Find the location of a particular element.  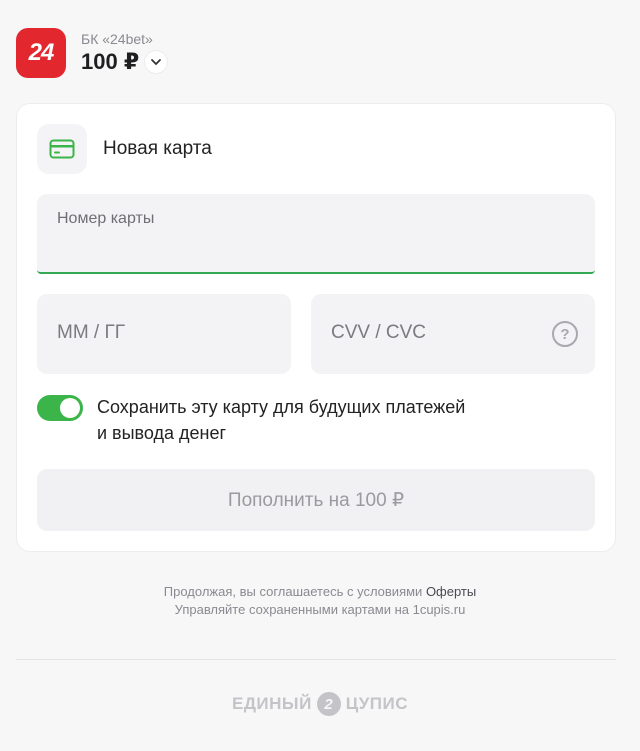

brand-mark-icon: 2 is located at coordinates (328, 704).